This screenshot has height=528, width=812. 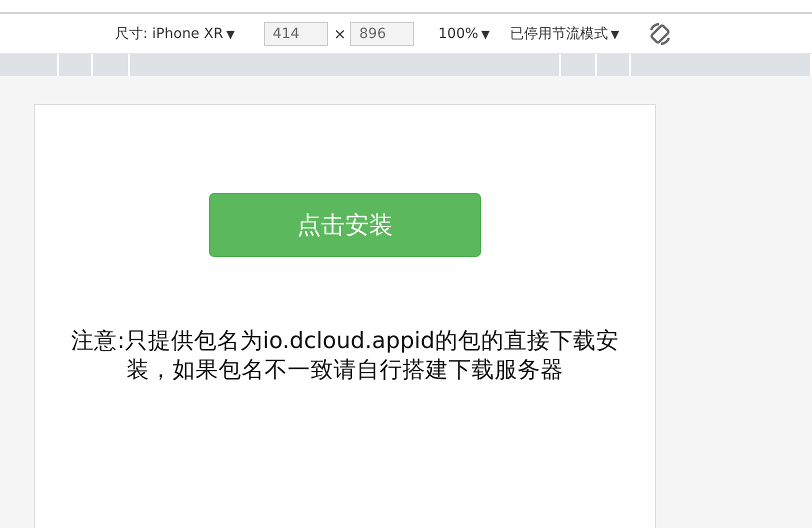 What do you see at coordinates (464, 34) in the screenshot?
I see `zoom-dropdown: 100% ▼` at bounding box center [464, 34].